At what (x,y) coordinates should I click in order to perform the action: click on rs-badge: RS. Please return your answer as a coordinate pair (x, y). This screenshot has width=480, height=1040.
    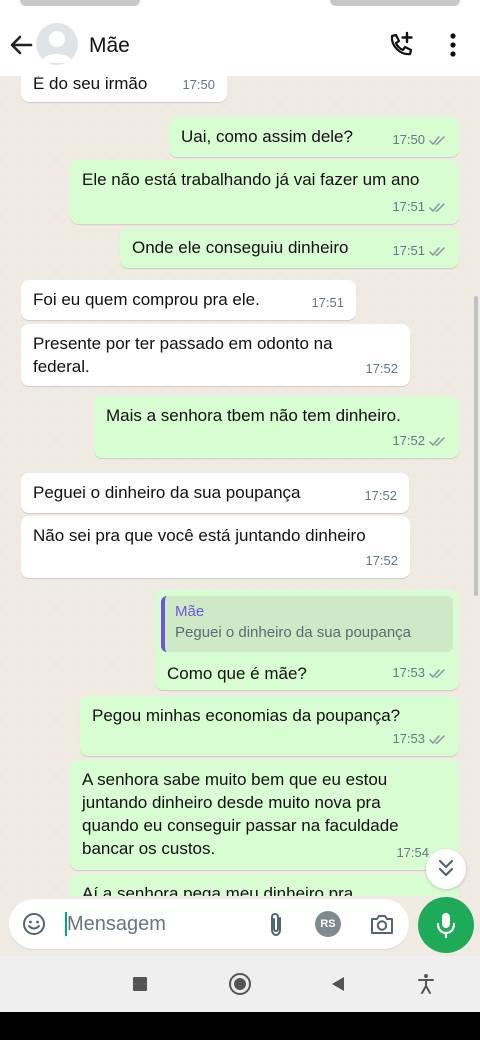
    Looking at the image, I should click on (328, 924).